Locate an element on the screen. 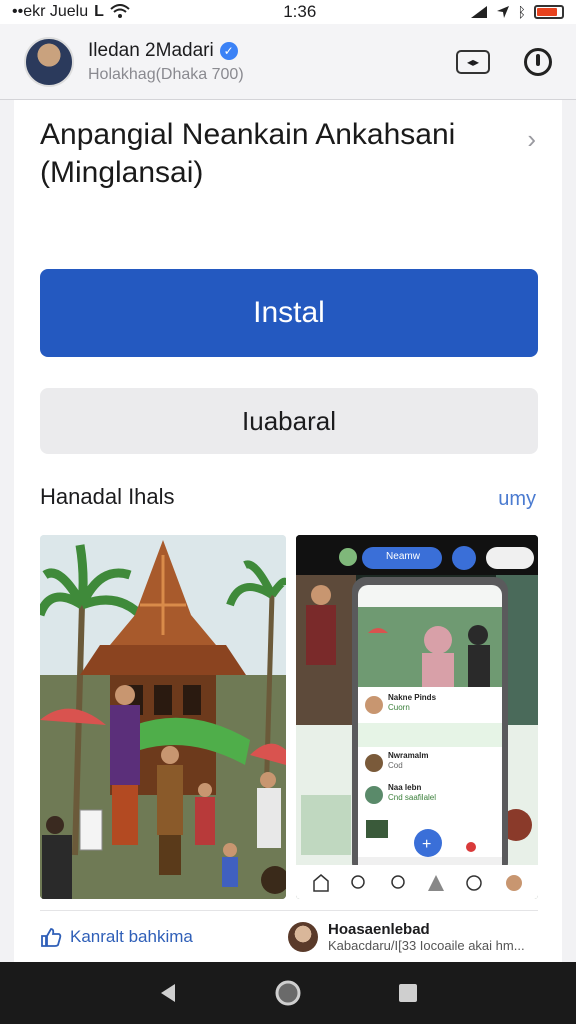  reviewer-avatar is located at coordinates (303, 936).